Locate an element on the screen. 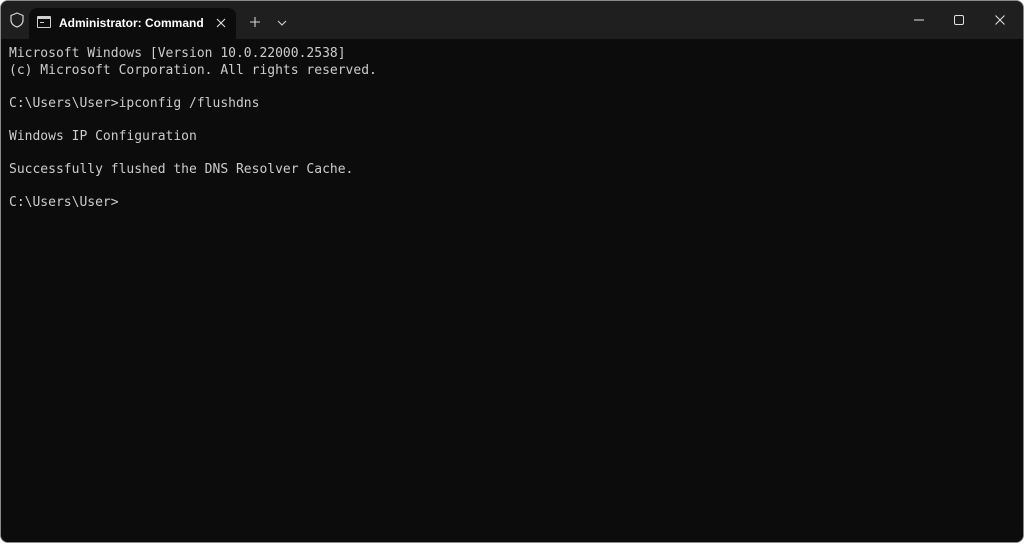 The height and width of the screenshot is (544, 1024). minimize-button is located at coordinates (919, 20).